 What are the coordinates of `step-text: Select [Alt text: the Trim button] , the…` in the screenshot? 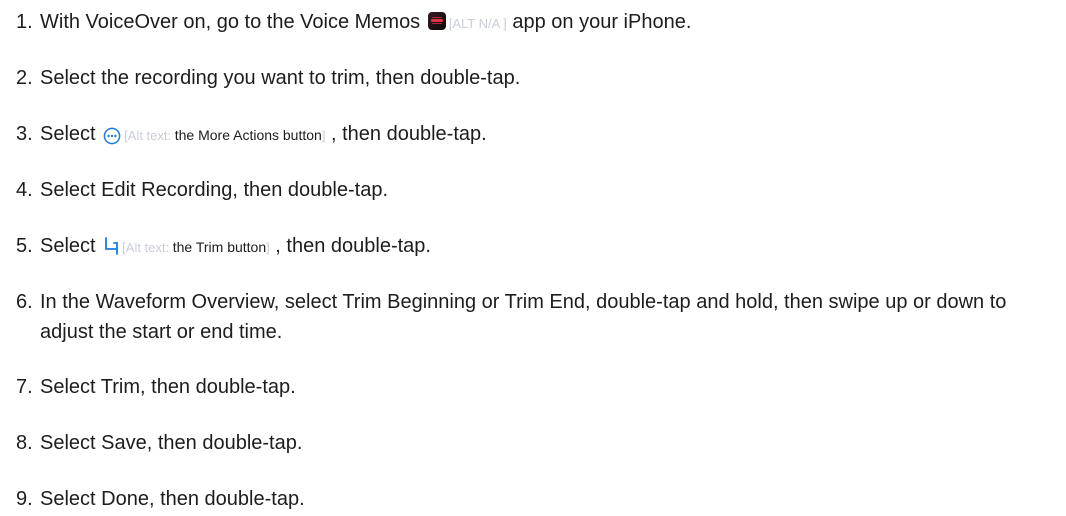 It's located at (235, 247).